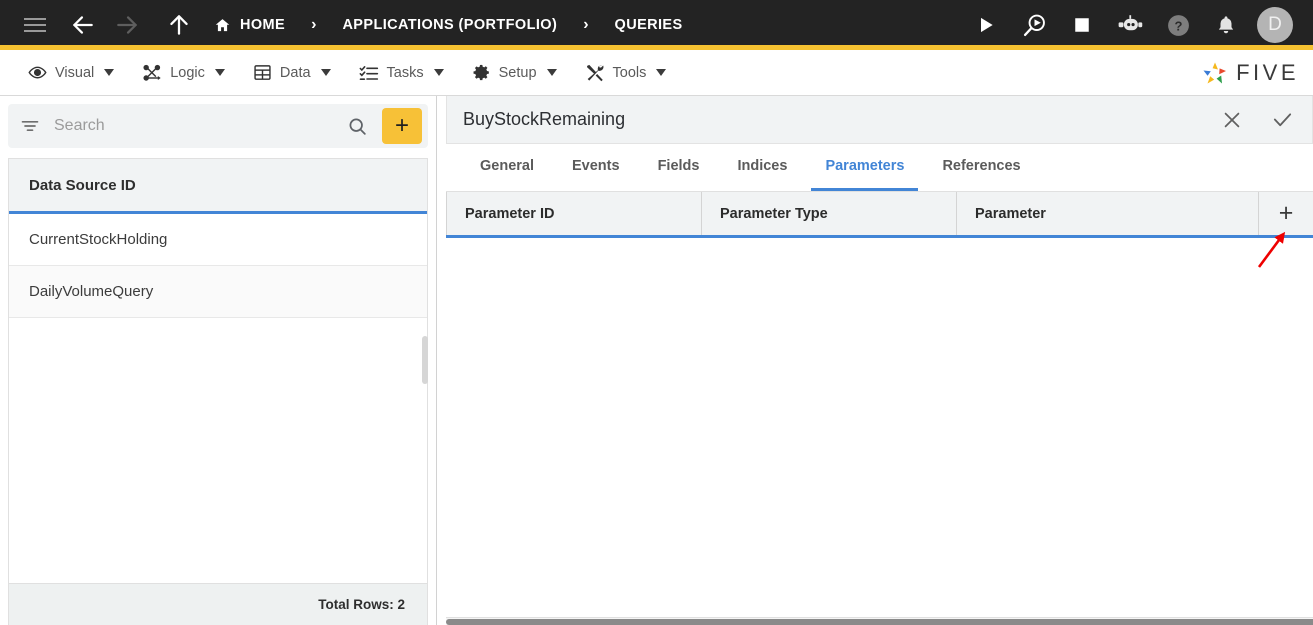 This screenshot has width=1313, height=625. I want to click on tab-parameters: Parameters, so click(865, 167).